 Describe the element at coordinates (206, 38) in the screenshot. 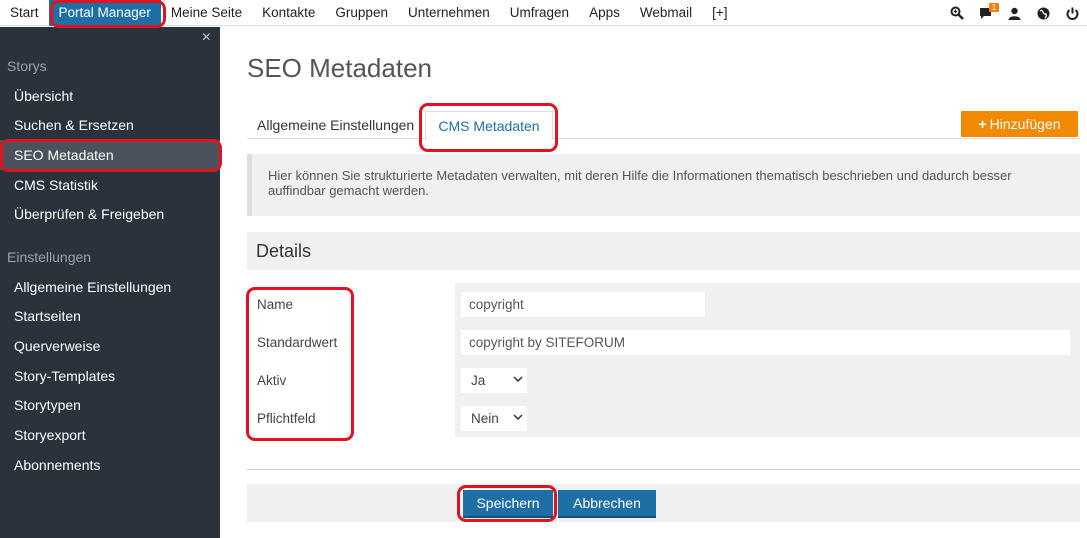

I see `close-icon: ×` at that location.